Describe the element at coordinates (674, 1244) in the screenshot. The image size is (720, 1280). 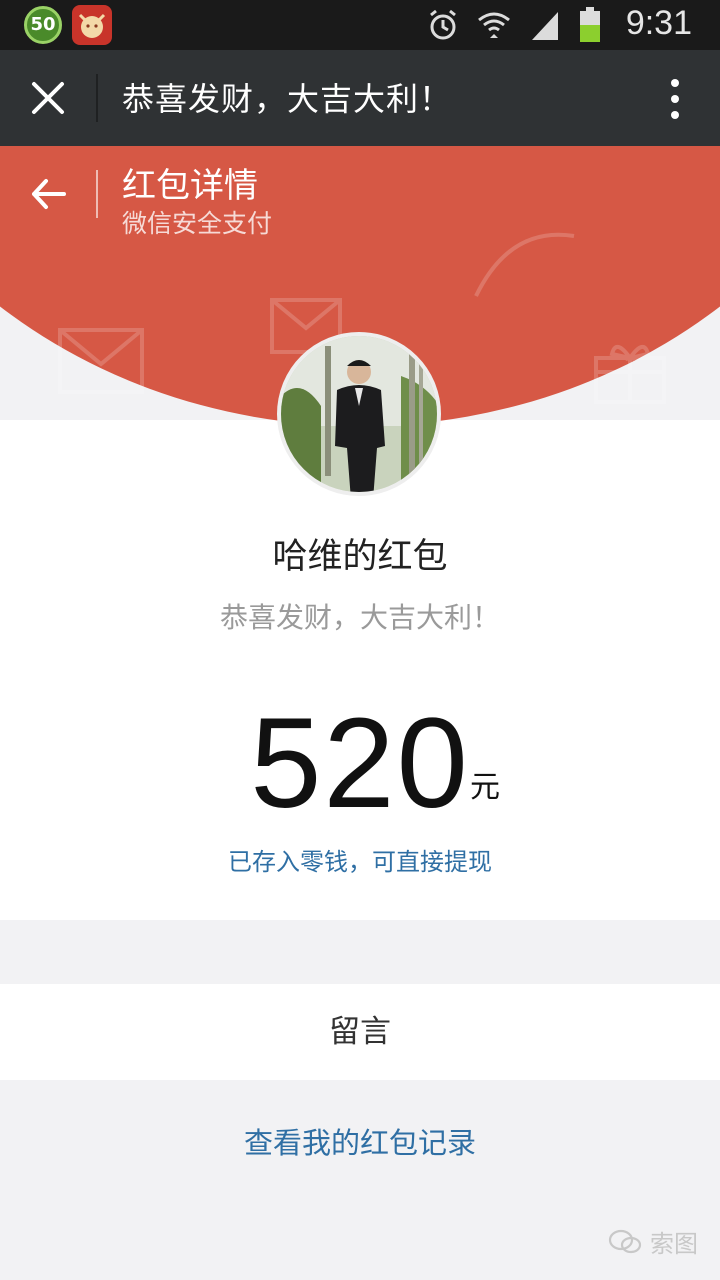
I see `watermark-text: 索图` at that location.